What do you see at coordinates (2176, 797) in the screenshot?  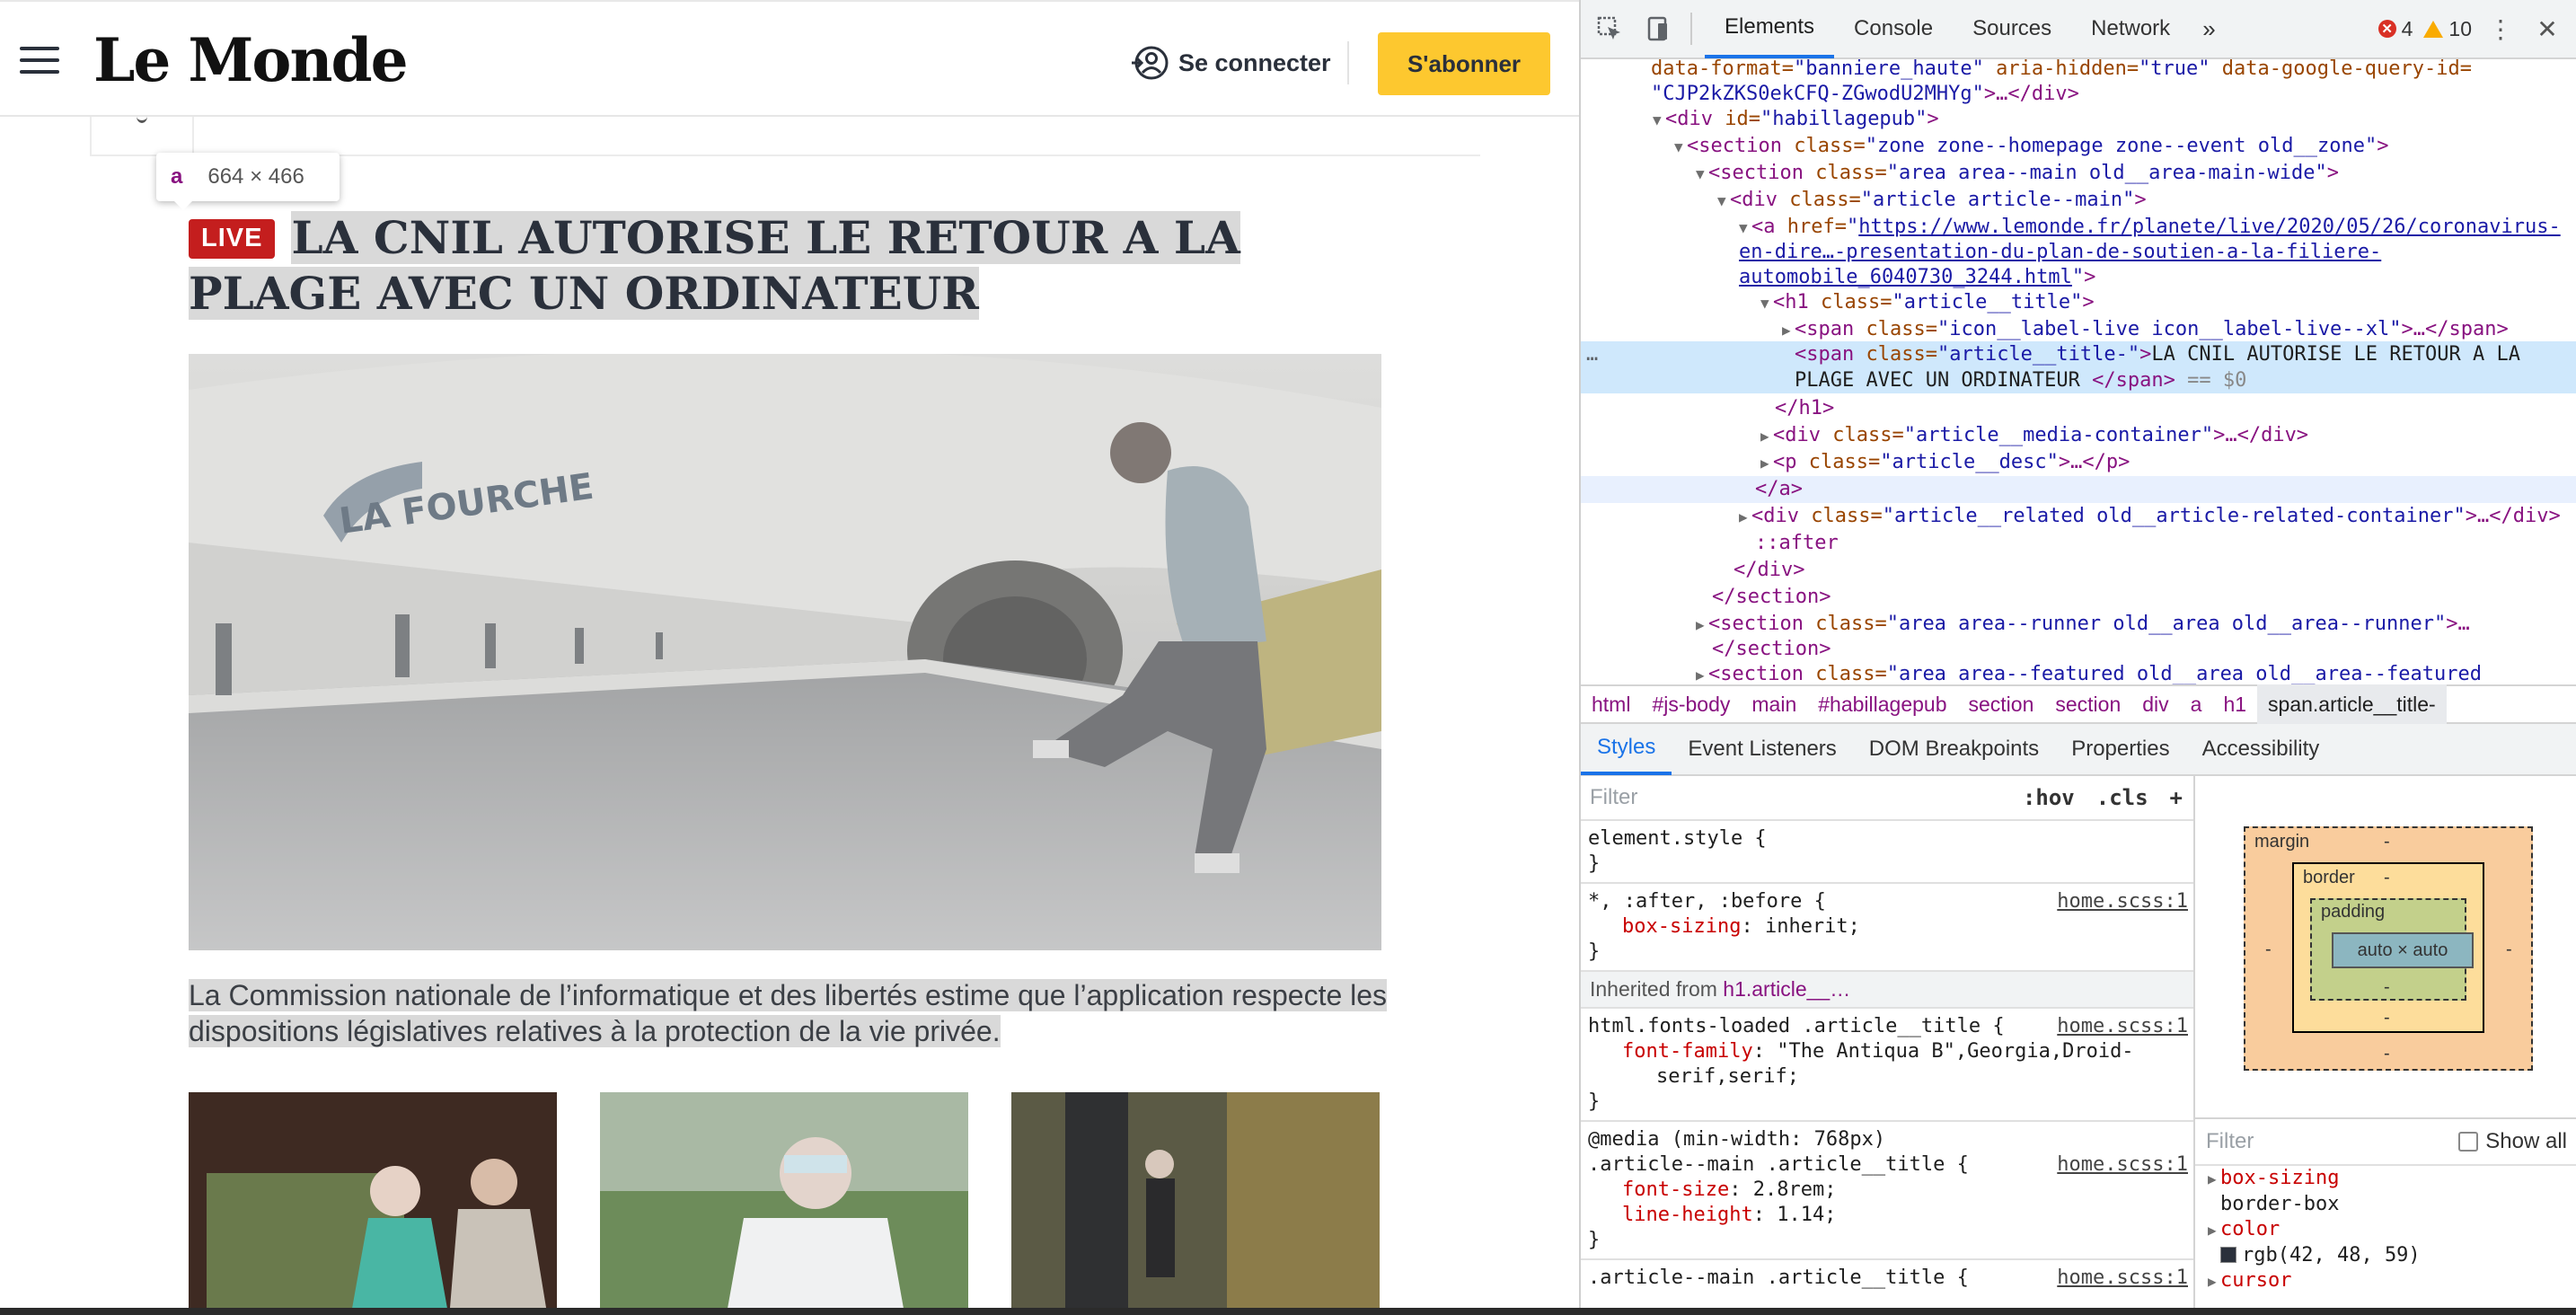 I see `add-rule-button: +` at bounding box center [2176, 797].